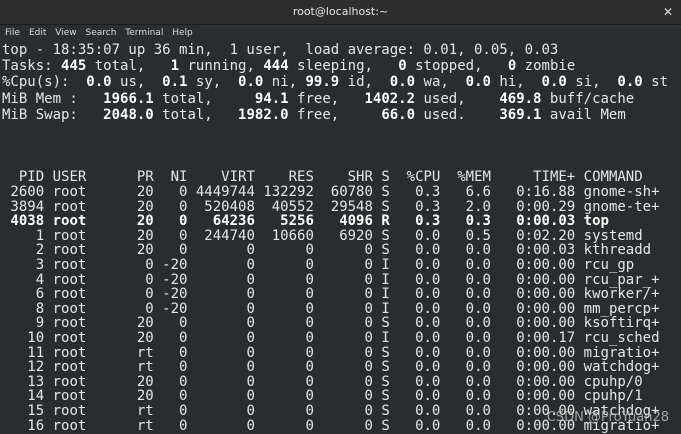 The width and height of the screenshot is (681, 434). What do you see at coordinates (655, 82) in the screenshot?
I see `summary-text: st` at bounding box center [655, 82].